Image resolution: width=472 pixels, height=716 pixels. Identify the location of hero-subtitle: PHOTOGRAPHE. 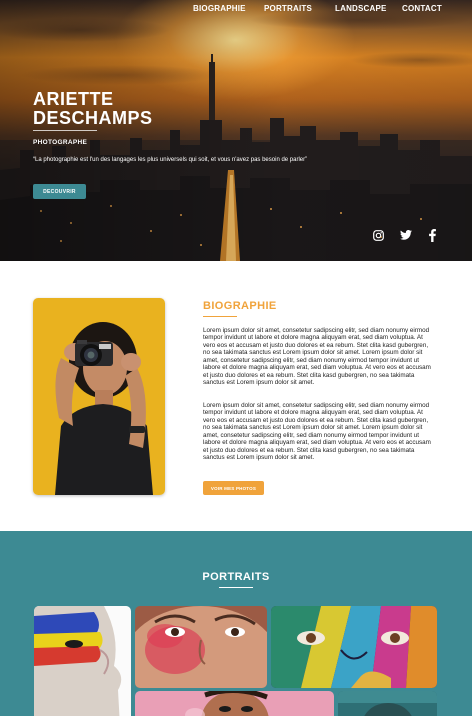
(60, 142).